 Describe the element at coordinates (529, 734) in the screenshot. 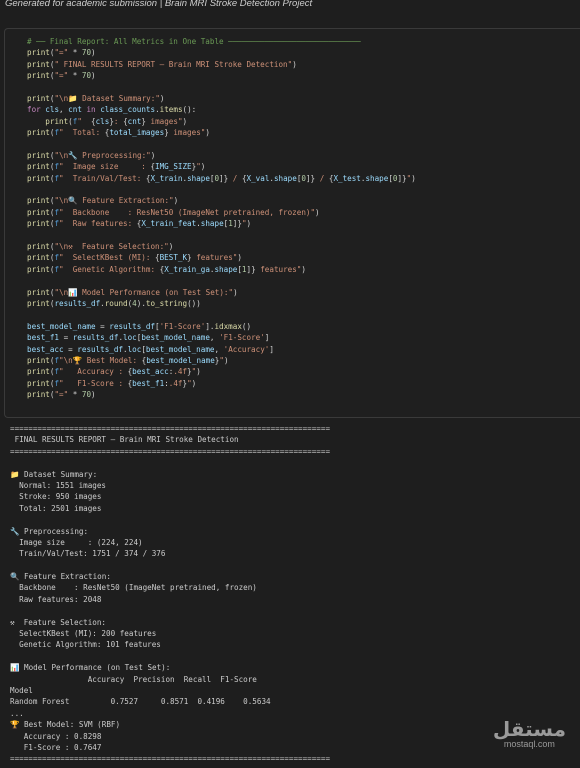

I see `watermark-logo: مستقل mostaql.com` at that location.